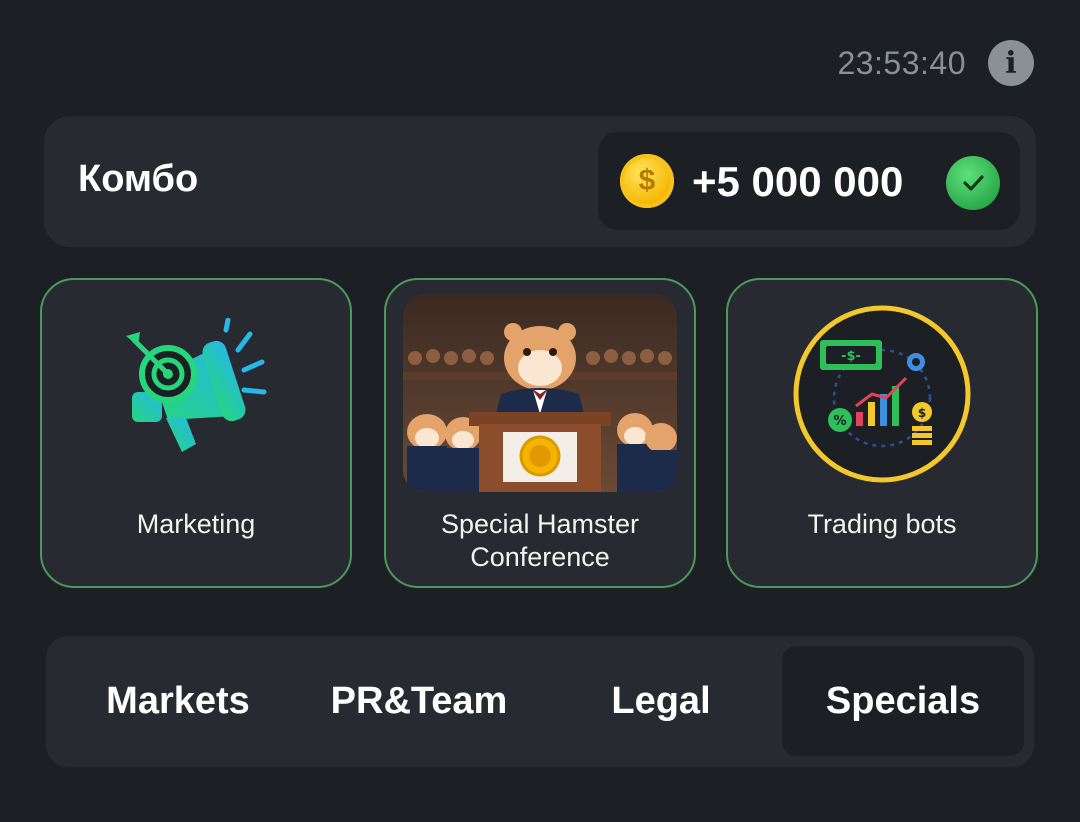 Image resolution: width=1080 pixels, height=822 pixels. What do you see at coordinates (196, 524) in the screenshot?
I see `card-label: Marketing` at bounding box center [196, 524].